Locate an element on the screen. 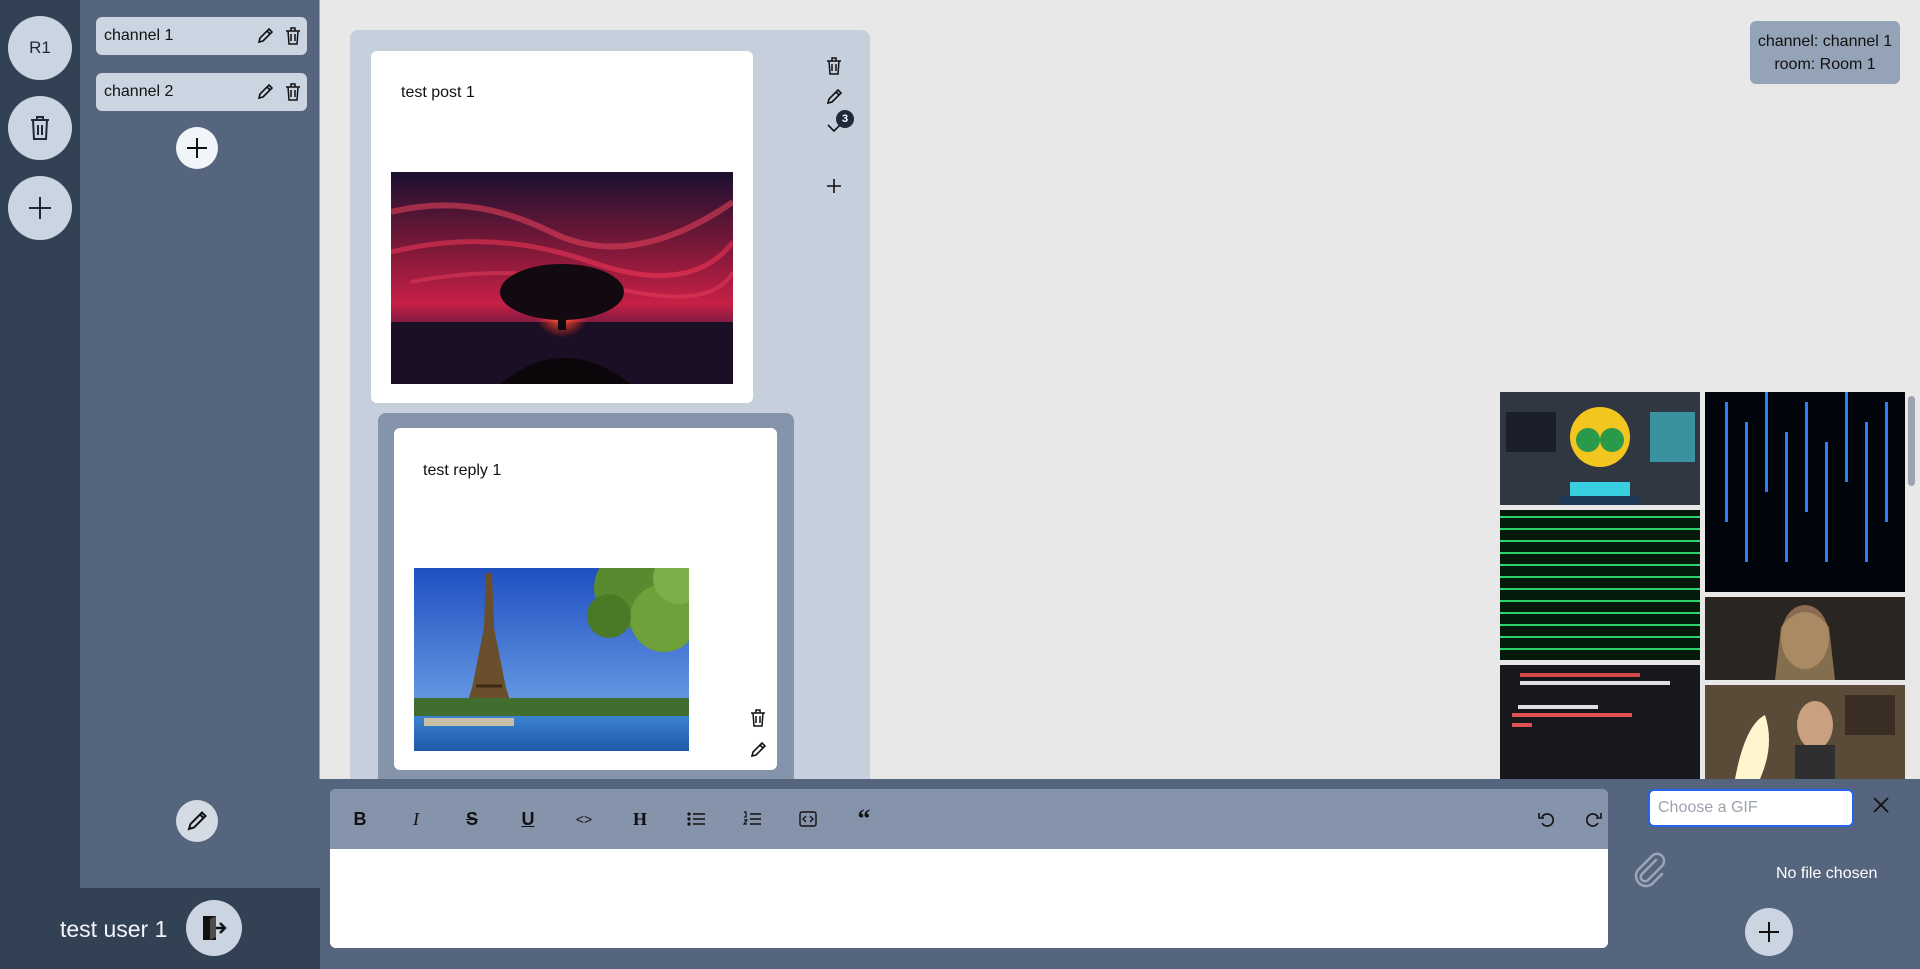 The height and width of the screenshot is (969, 1920). edit-post-icon is located at coordinates (834, 97).